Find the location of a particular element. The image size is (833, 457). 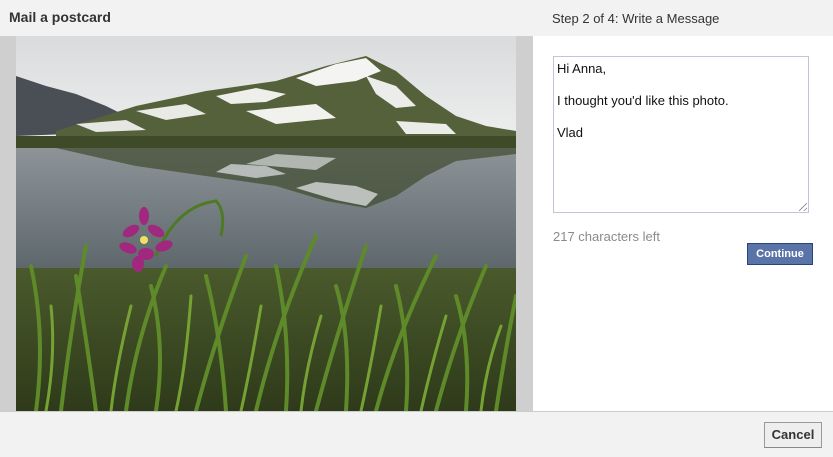

message-line-body: I thought you'd like this photo. is located at coordinates (643, 100).